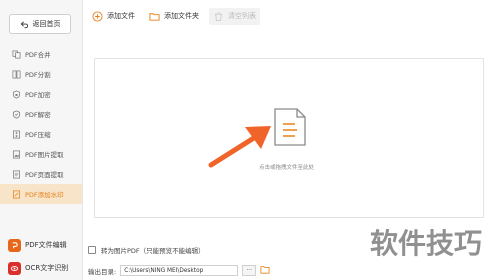  What do you see at coordinates (38, 55) in the screenshot?
I see `sidebar-item-label: PDF合并` at bounding box center [38, 55].